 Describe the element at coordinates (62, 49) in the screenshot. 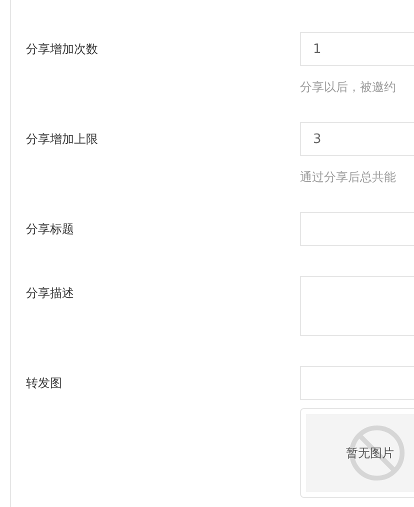

I see `field-label: 分享增加次数` at that location.